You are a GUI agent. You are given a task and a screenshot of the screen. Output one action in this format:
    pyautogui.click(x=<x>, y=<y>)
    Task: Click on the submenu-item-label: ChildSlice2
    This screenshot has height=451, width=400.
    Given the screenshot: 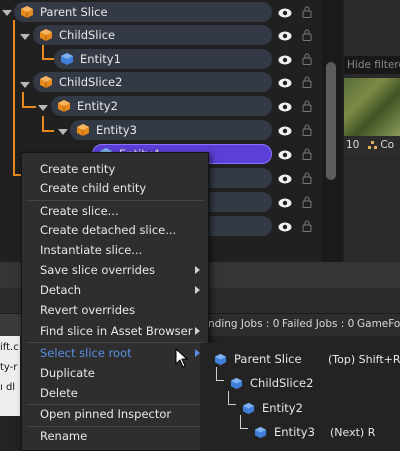 What is the action you would take?
    pyautogui.click(x=282, y=383)
    